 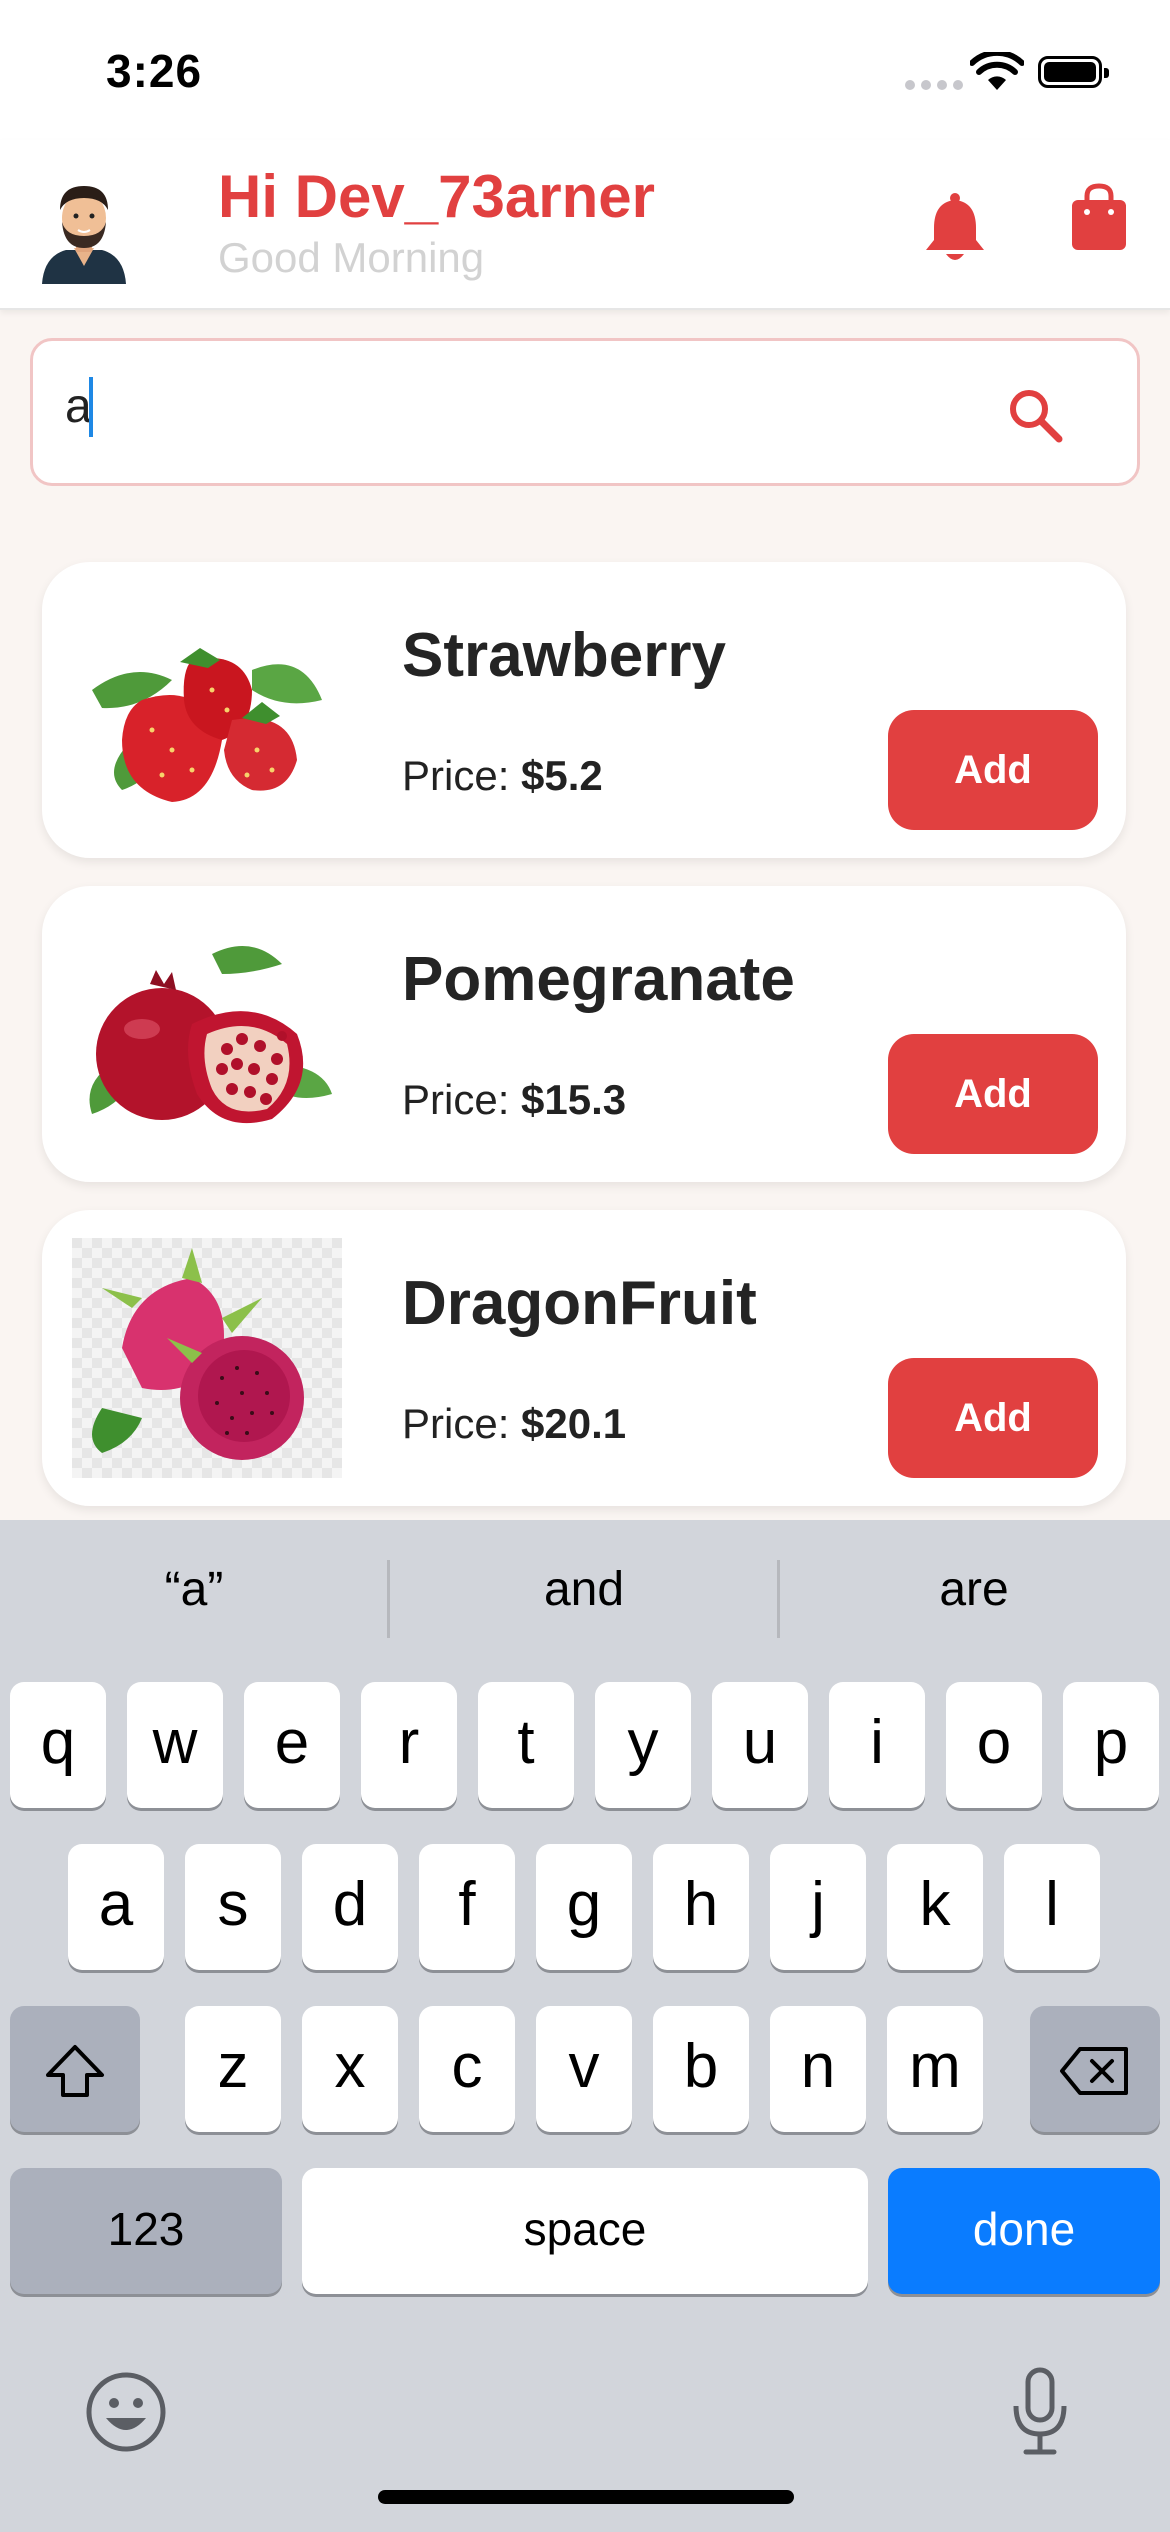 What do you see at coordinates (818, 2069) in the screenshot?
I see `key-n: n` at bounding box center [818, 2069].